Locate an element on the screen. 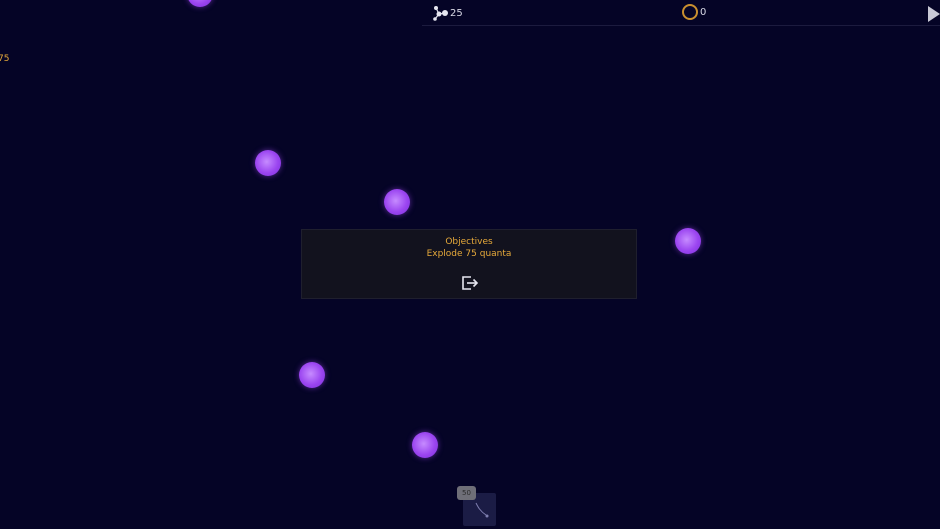  particles-counter: 25 is located at coordinates (446, 13).